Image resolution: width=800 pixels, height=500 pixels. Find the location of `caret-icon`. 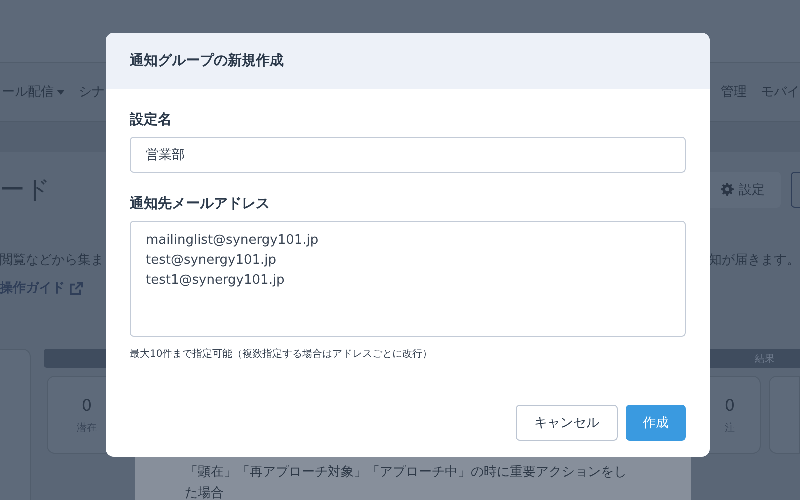

caret-icon is located at coordinates (61, 92).